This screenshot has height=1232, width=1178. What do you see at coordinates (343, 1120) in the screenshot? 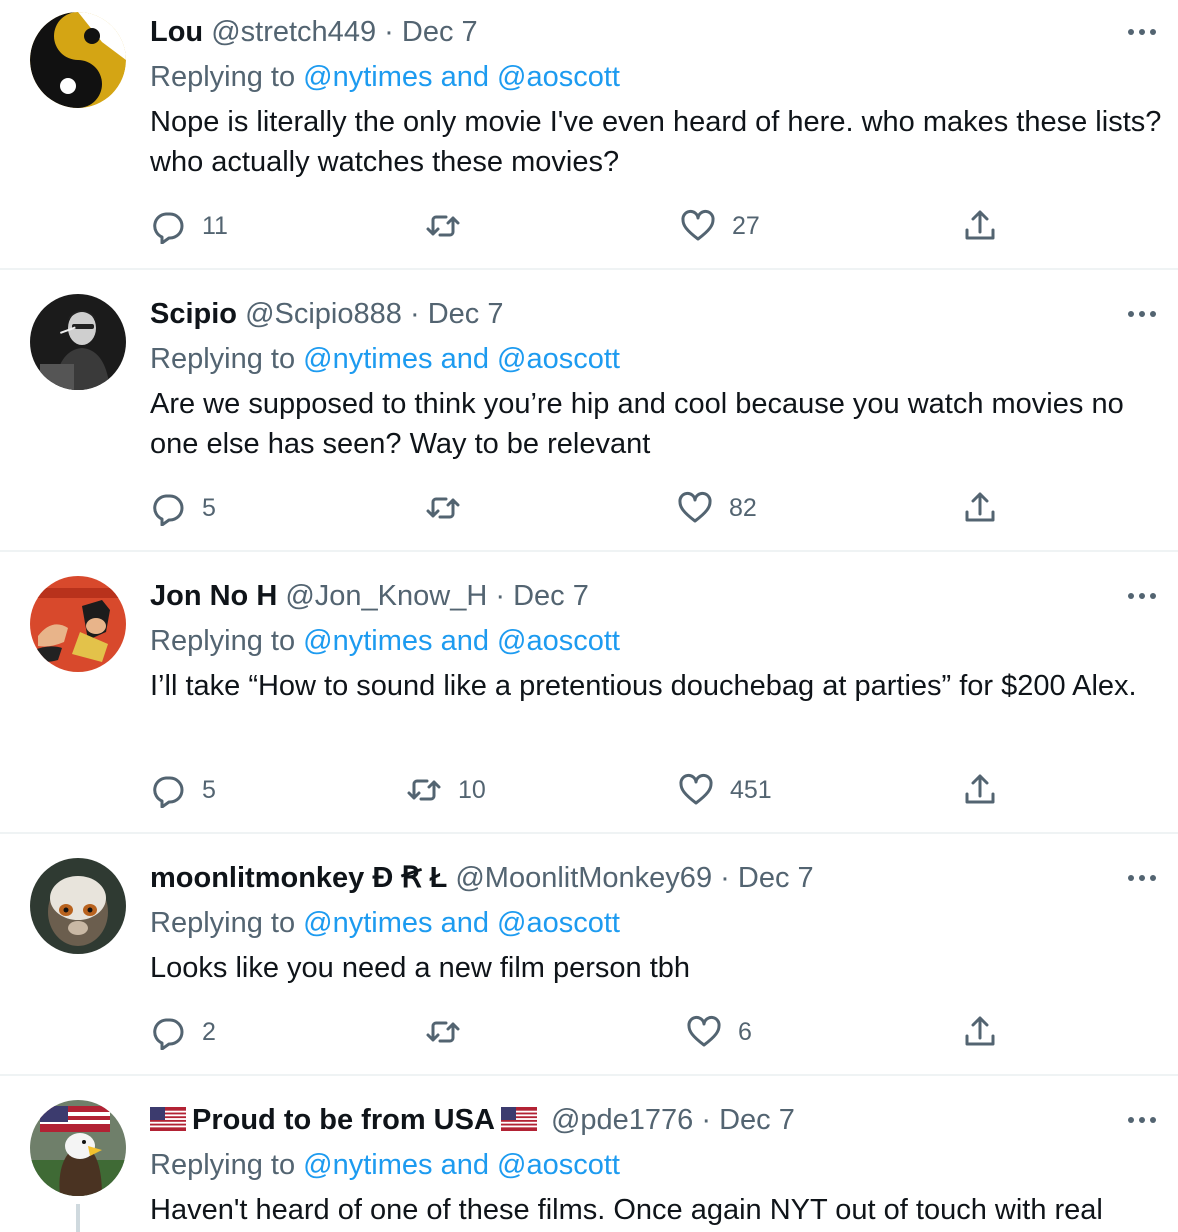
I see `display-name: Proud to be from USA` at bounding box center [343, 1120].